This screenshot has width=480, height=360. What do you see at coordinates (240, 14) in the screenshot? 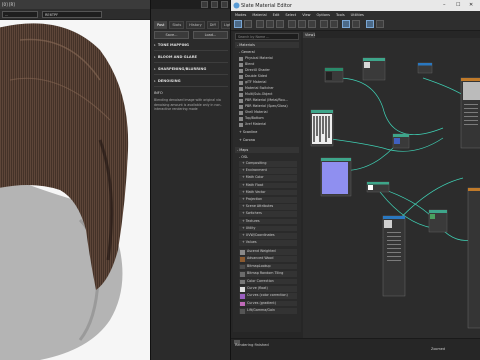
I see `menu-modes: Modes` at bounding box center [240, 14].